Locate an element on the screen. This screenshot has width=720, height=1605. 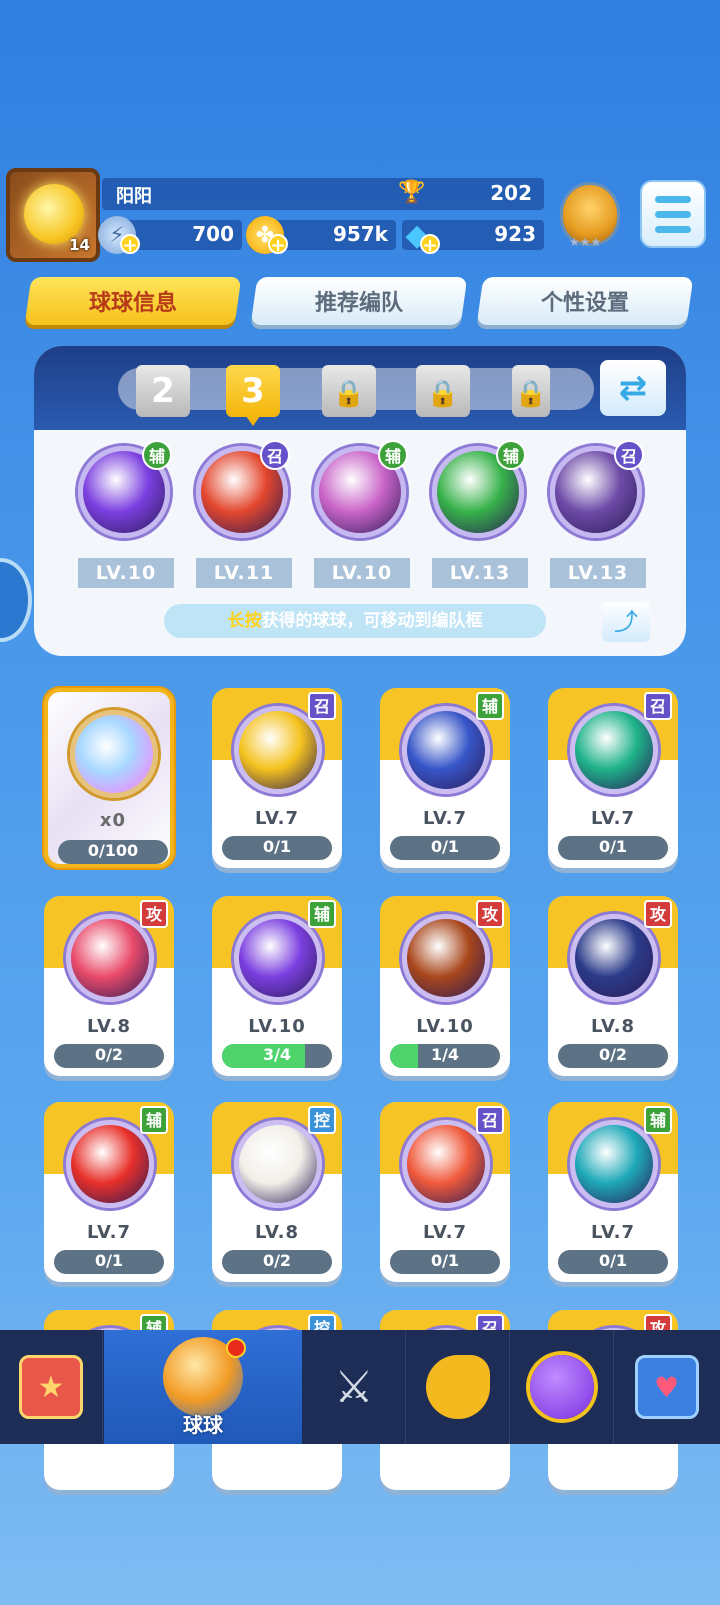
team-slot-3: 3 is located at coordinates (253, 395).